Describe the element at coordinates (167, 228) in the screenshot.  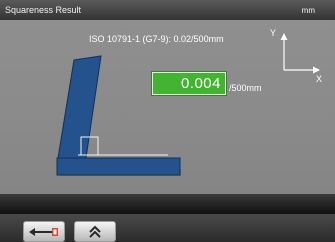
I see `bottom-toolbar` at that location.